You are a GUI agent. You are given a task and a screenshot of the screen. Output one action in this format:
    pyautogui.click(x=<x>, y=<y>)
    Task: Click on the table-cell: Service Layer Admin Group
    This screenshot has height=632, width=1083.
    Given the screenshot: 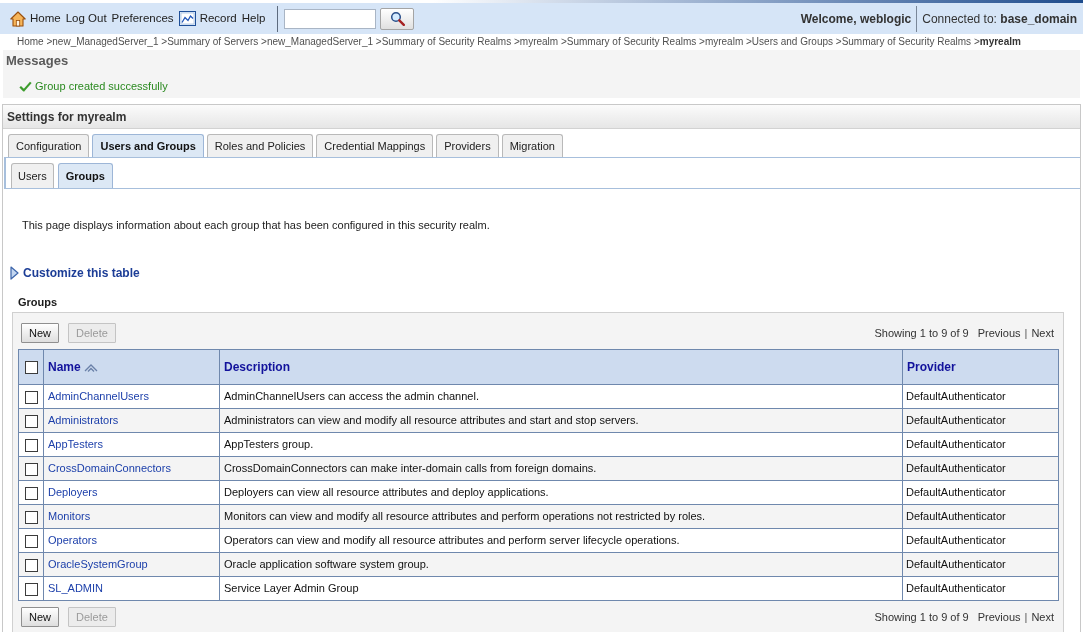 What is the action you would take?
    pyautogui.click(x=561, y=588)
    